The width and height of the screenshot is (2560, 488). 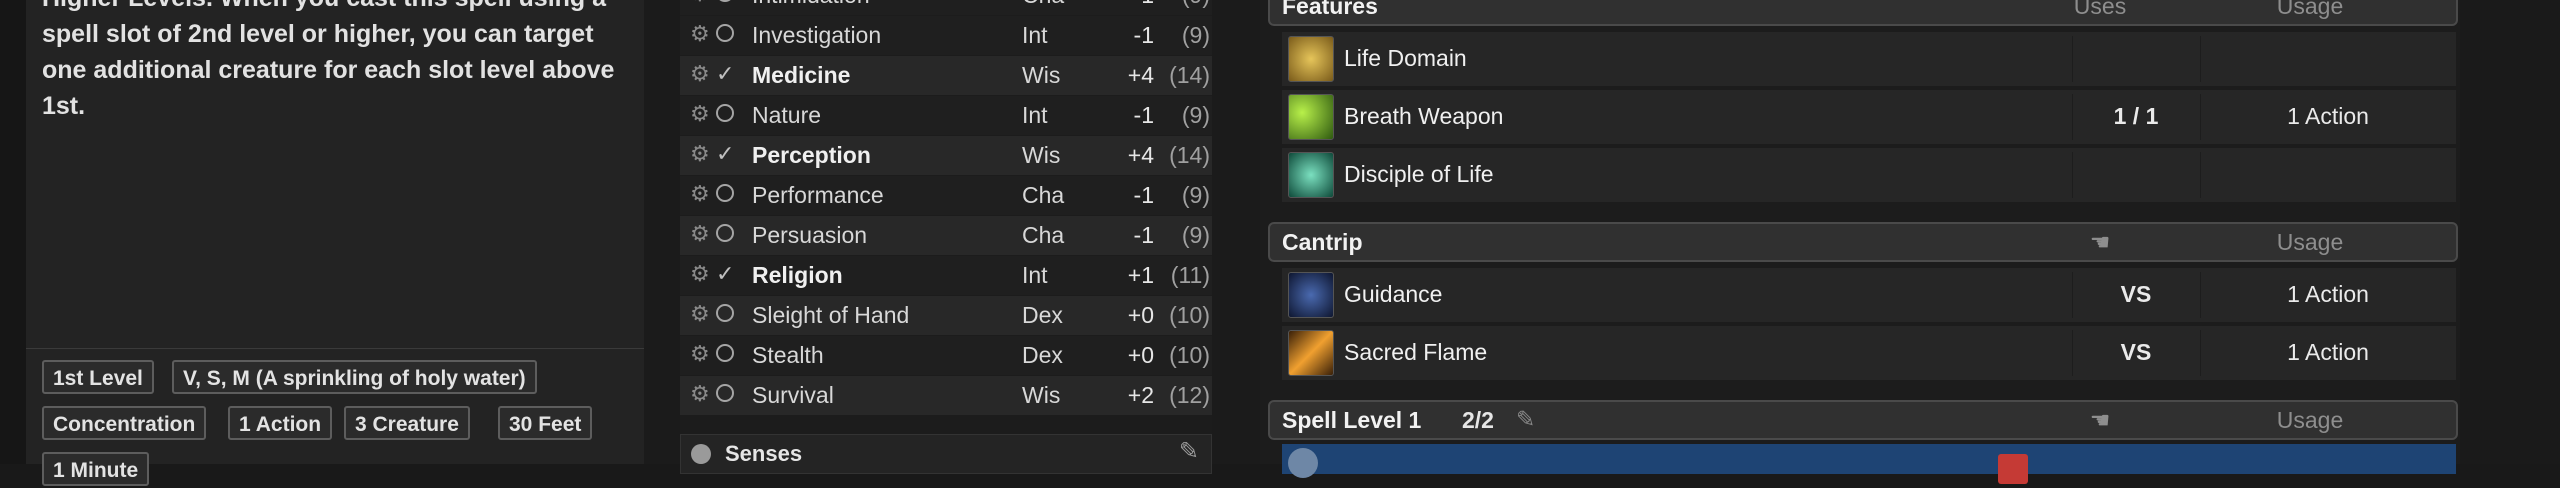 What do you see at coordinates (811, 155) in the screenshot?
I see `skill-name: Perception` at bounding box center [811, 155].